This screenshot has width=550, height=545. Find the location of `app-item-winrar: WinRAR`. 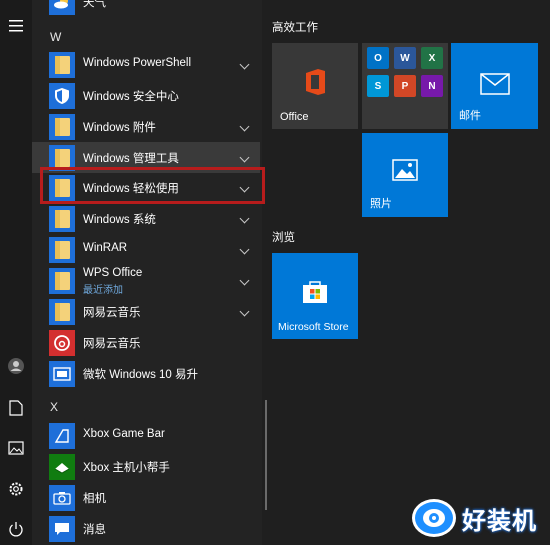

app-item-winrar: WinRAR is located at coordinates (146, 249).